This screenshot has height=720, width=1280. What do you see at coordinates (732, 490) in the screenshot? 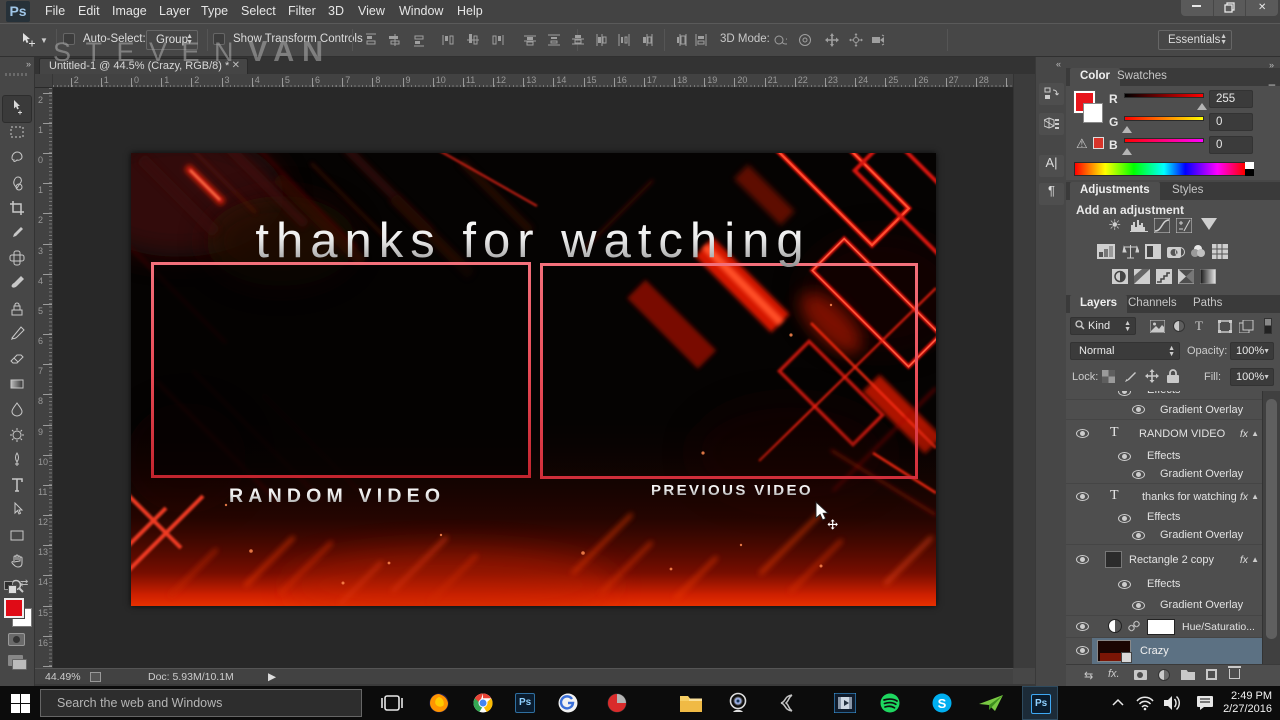
I see `svg-text: PREVIOUS VIDEO` at bounding box center [732, 490].